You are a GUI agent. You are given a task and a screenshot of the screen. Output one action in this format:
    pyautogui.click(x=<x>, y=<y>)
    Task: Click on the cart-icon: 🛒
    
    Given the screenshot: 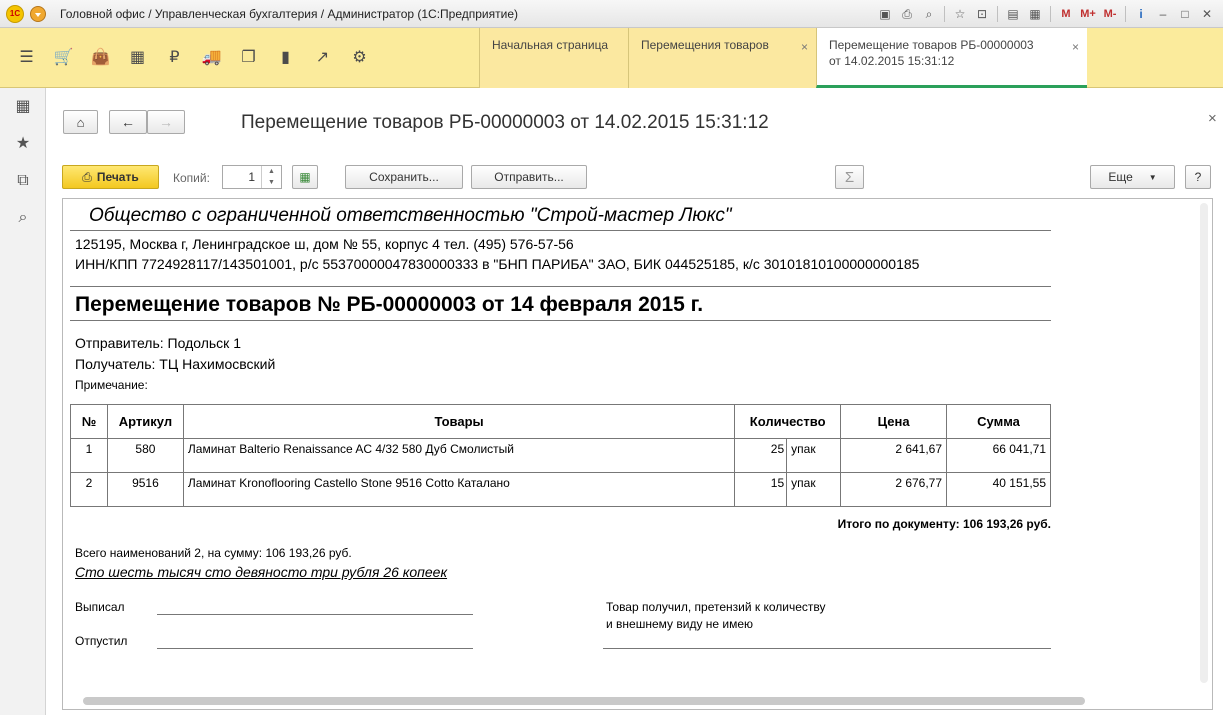 What is the action you would take?
    pyautogui.click(x=63, y=58)
    